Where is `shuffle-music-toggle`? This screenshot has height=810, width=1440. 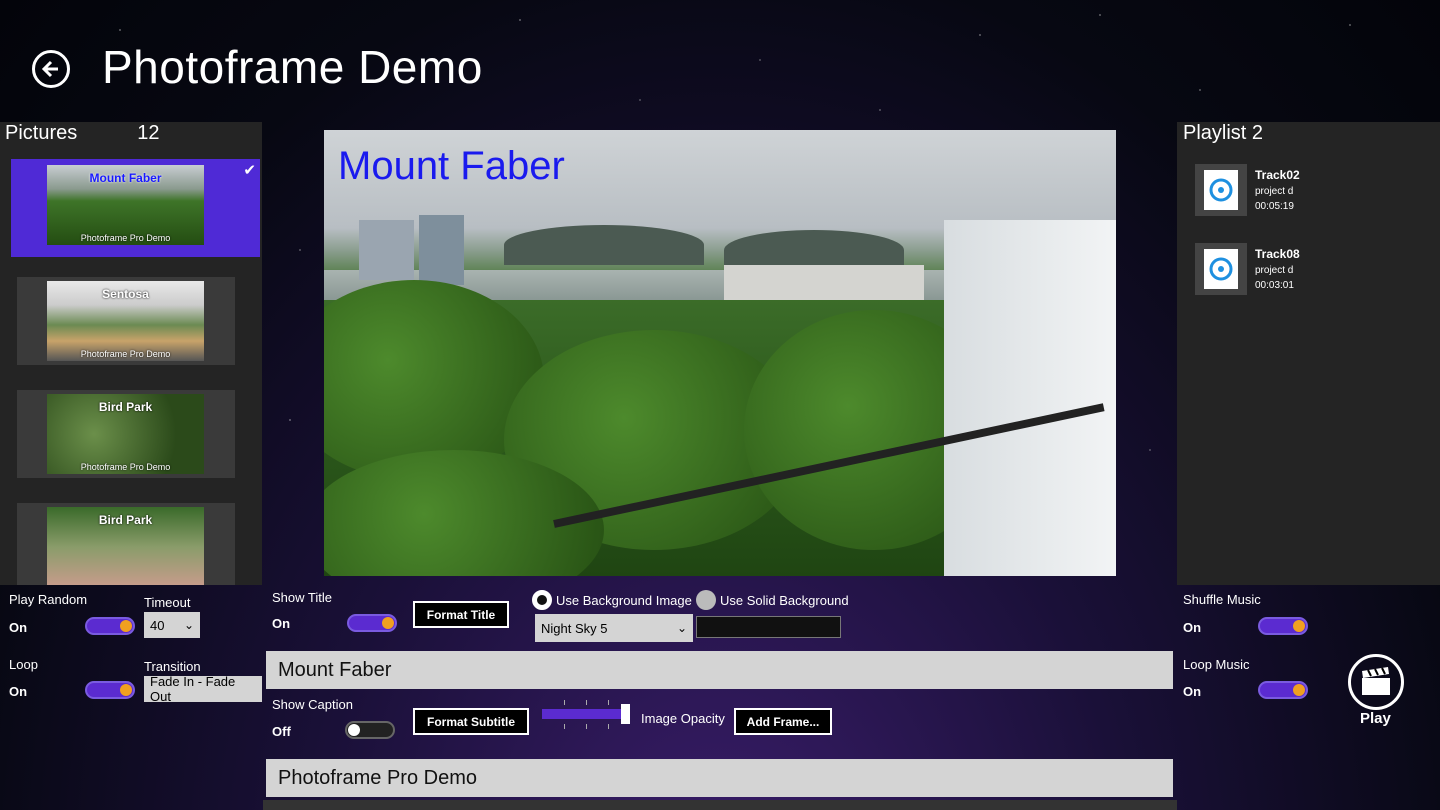 shuffle-music-toggle is located at coordinates (1283, 626).